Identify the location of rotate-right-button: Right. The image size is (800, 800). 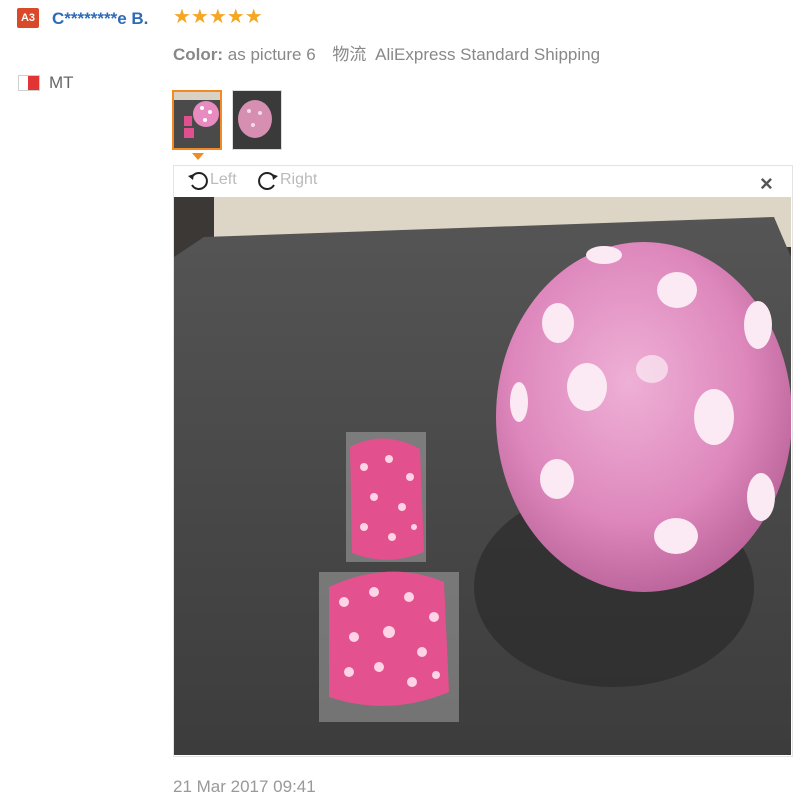
(286, 180).